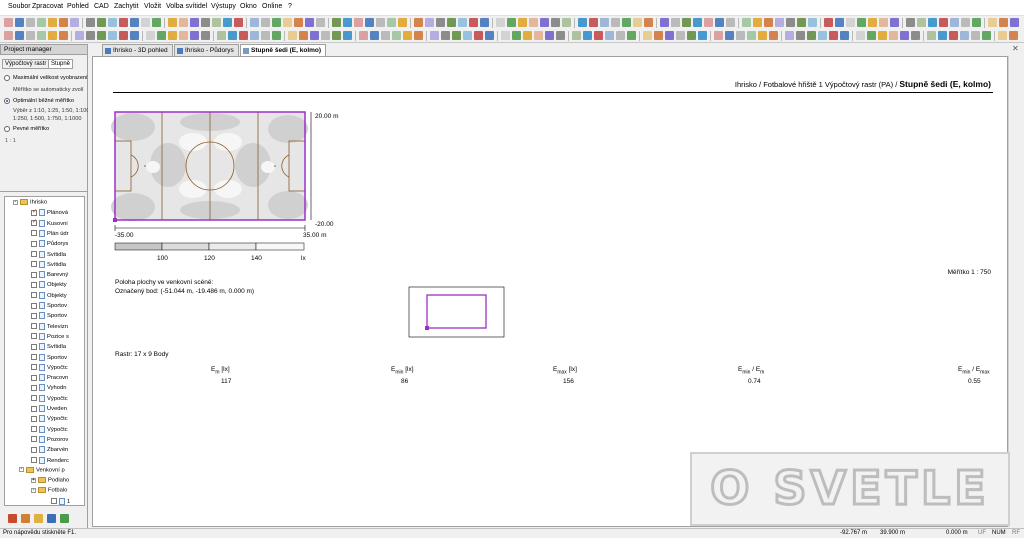 The height and width of the screenshot is (538, 1024). What do you see at coordinates (60, 501) in the screenshot?
I see `tree-leaf: 1` at bounding box center [60, 501].